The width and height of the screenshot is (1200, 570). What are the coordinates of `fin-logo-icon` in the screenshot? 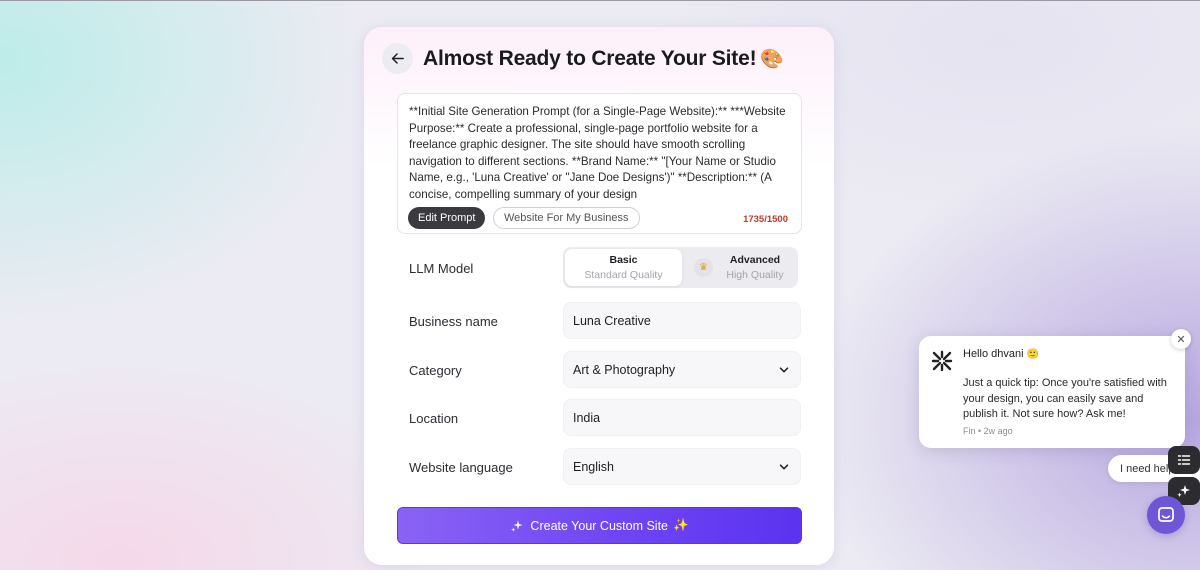 It's located at (942, 361).